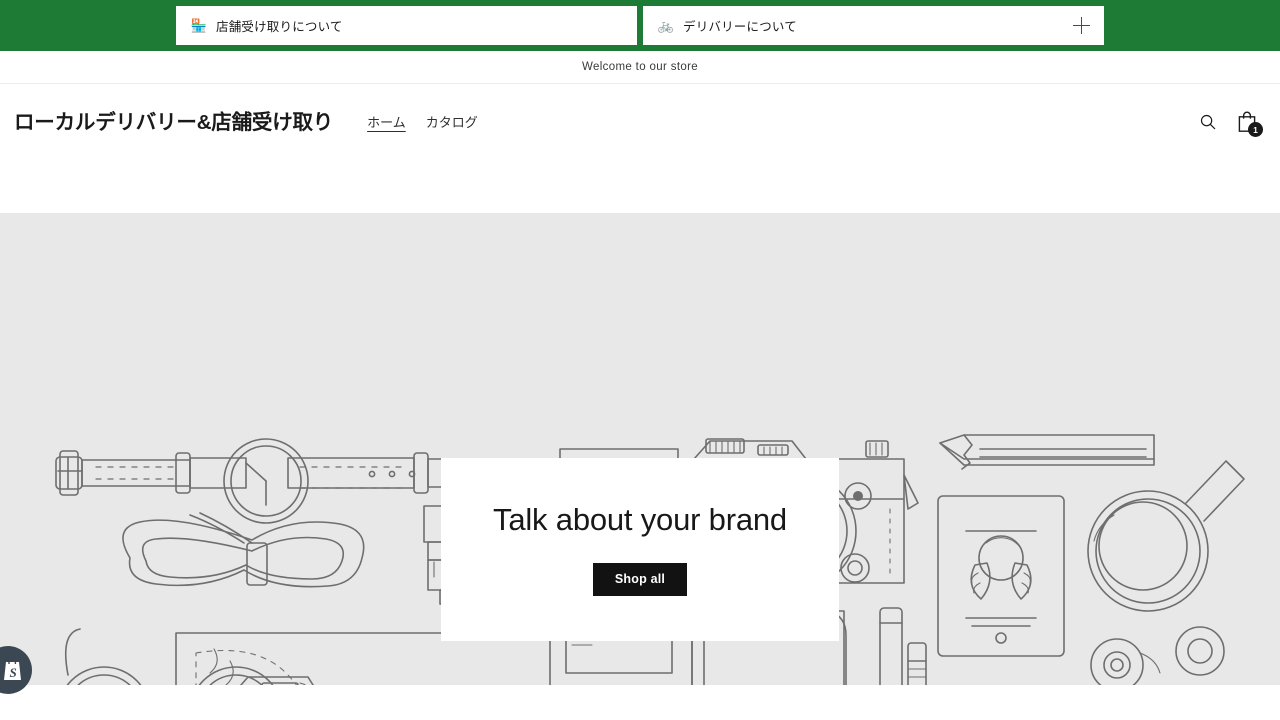 The image size is (1280, 720). I want to click on store-logo: ローカルデリバリー&店舗受け取り, so click(173, 123).